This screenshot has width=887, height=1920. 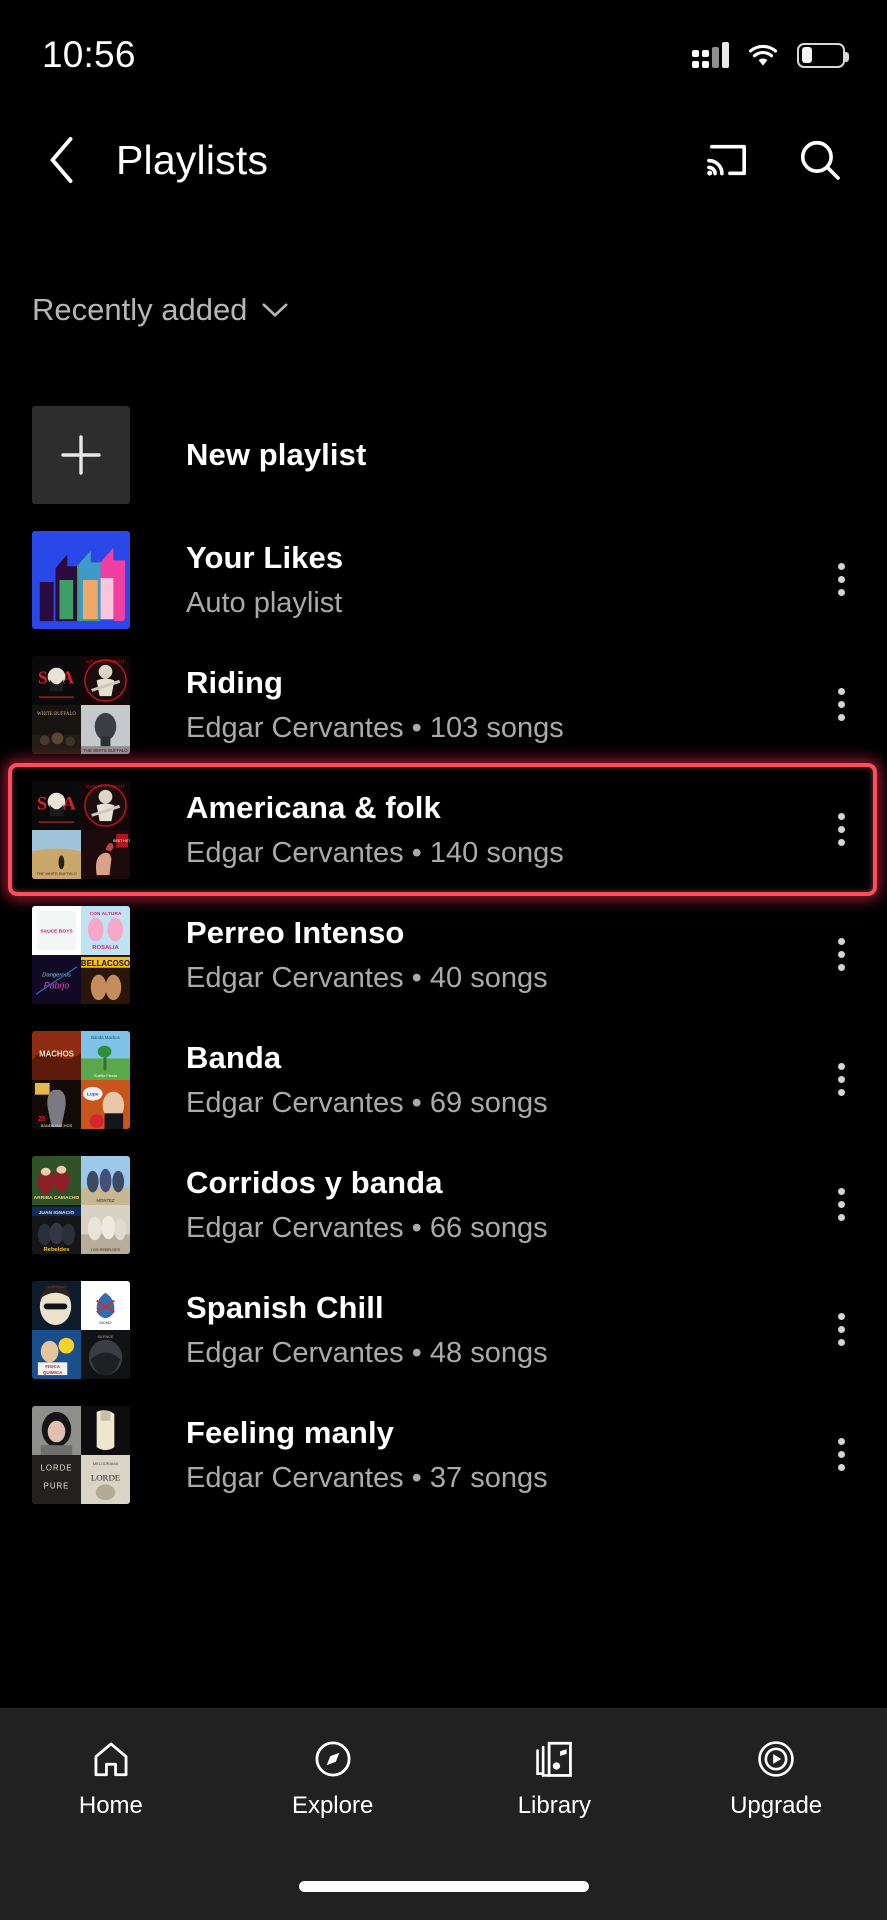 I want to click on svg-text: SAUCE BOYS, so click(x=56, y=931).